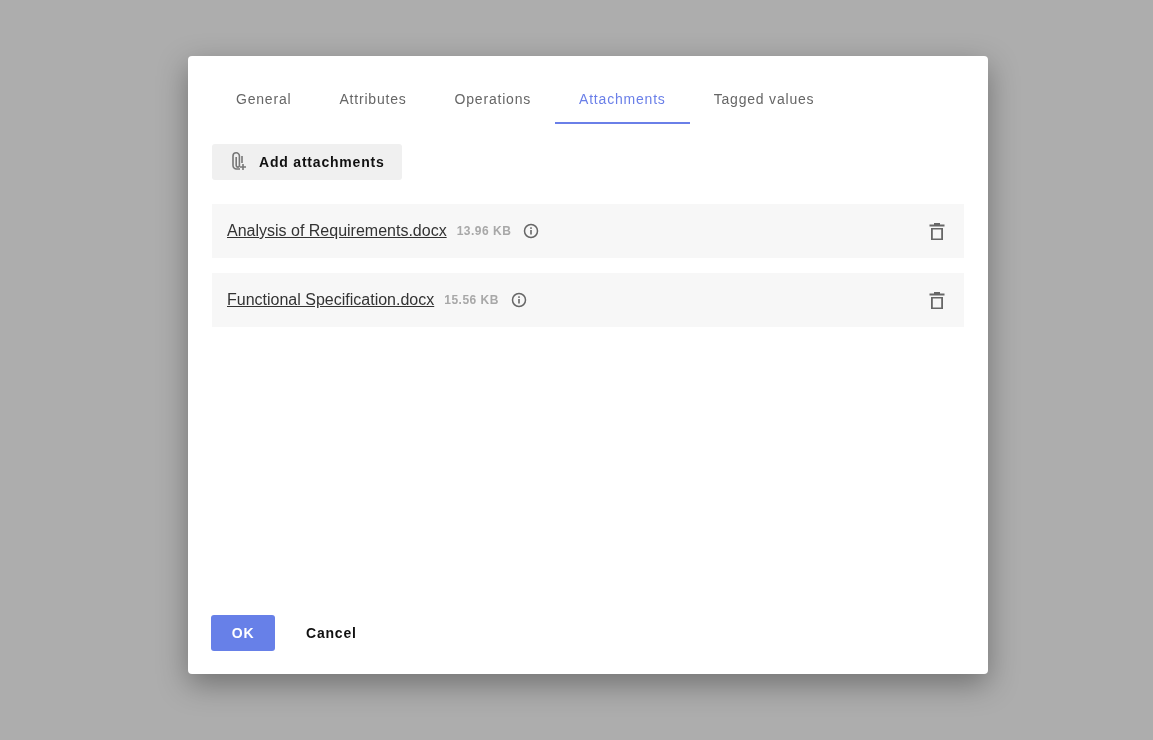 This screenshot has width=1153, height=740. What do you see at coordinates (331, 300) in the screenshot?
I see `file-link: Functional Specification.docx` at bounding box center [331, 300].